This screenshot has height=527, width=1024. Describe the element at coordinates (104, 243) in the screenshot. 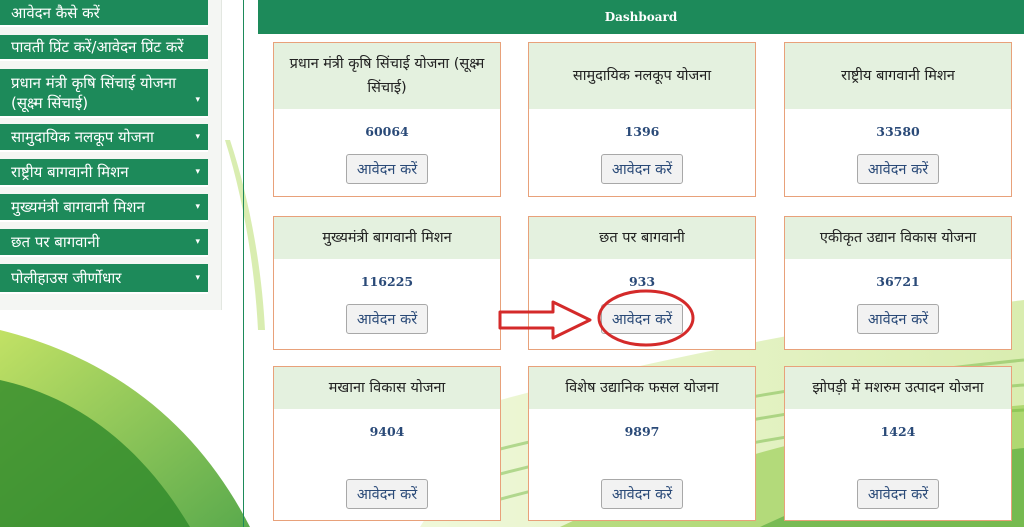

I see `sidebar-item-chhat-par-bagwani: छत पर बागवानी ▾` at that location.